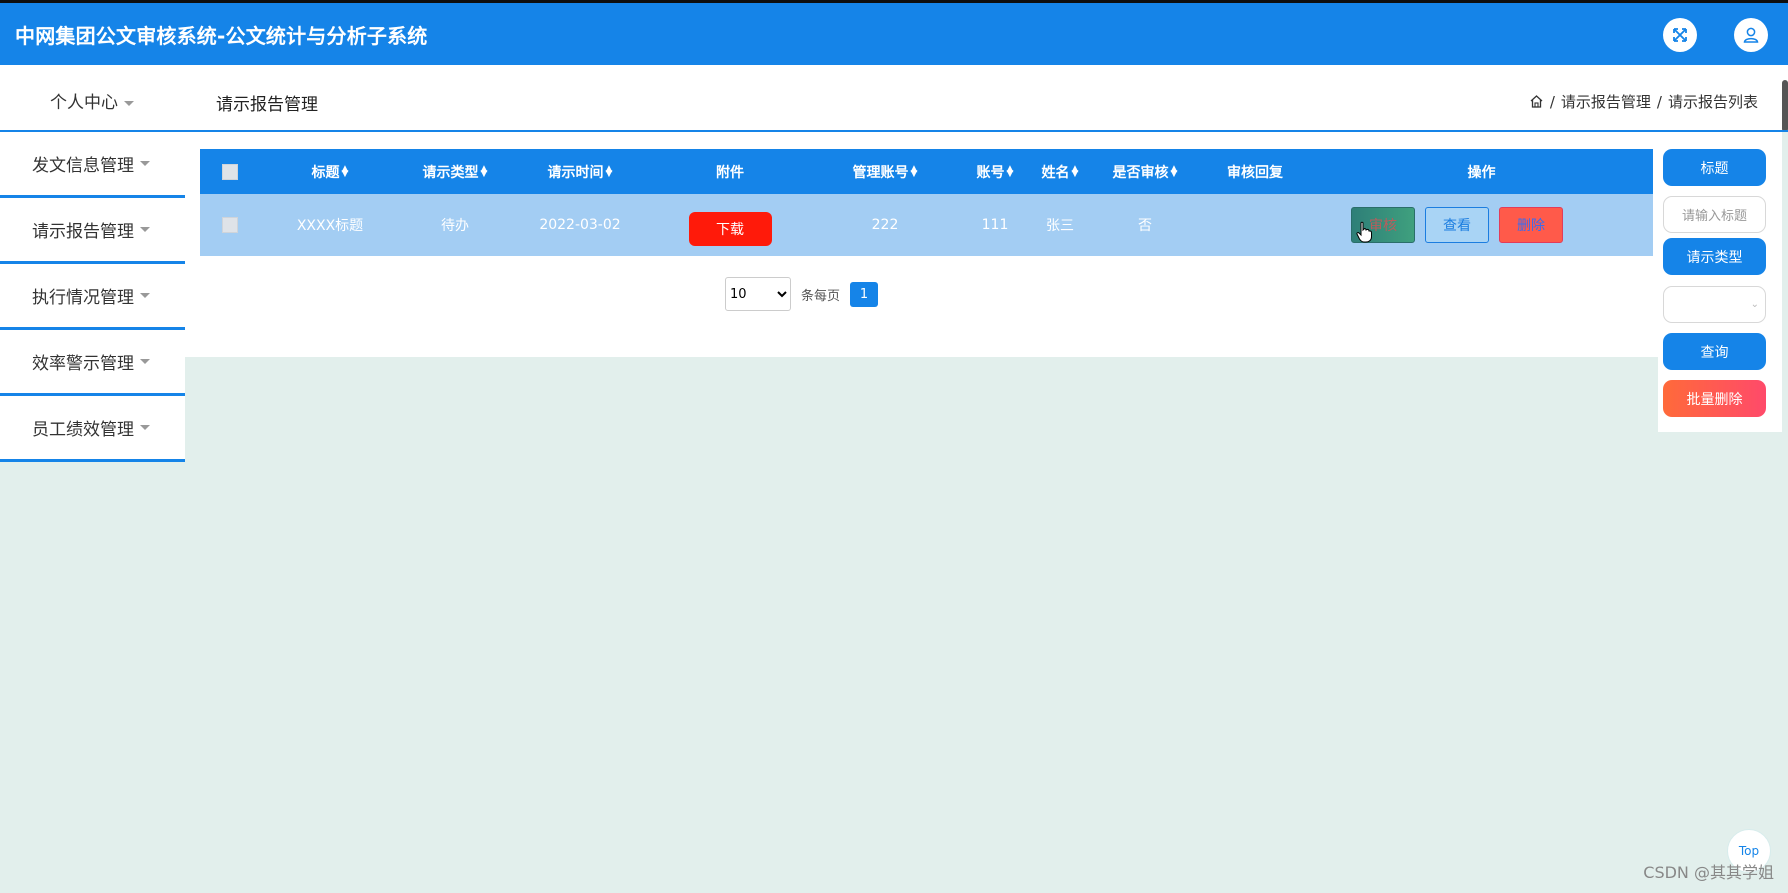 This screenshot has width=1788, height=893. What do you see at coordinates (1060, 171) in the screenshot?
I see `column-header-name: 姓名 ▲ ▼` at bounding box center [1060, 171].